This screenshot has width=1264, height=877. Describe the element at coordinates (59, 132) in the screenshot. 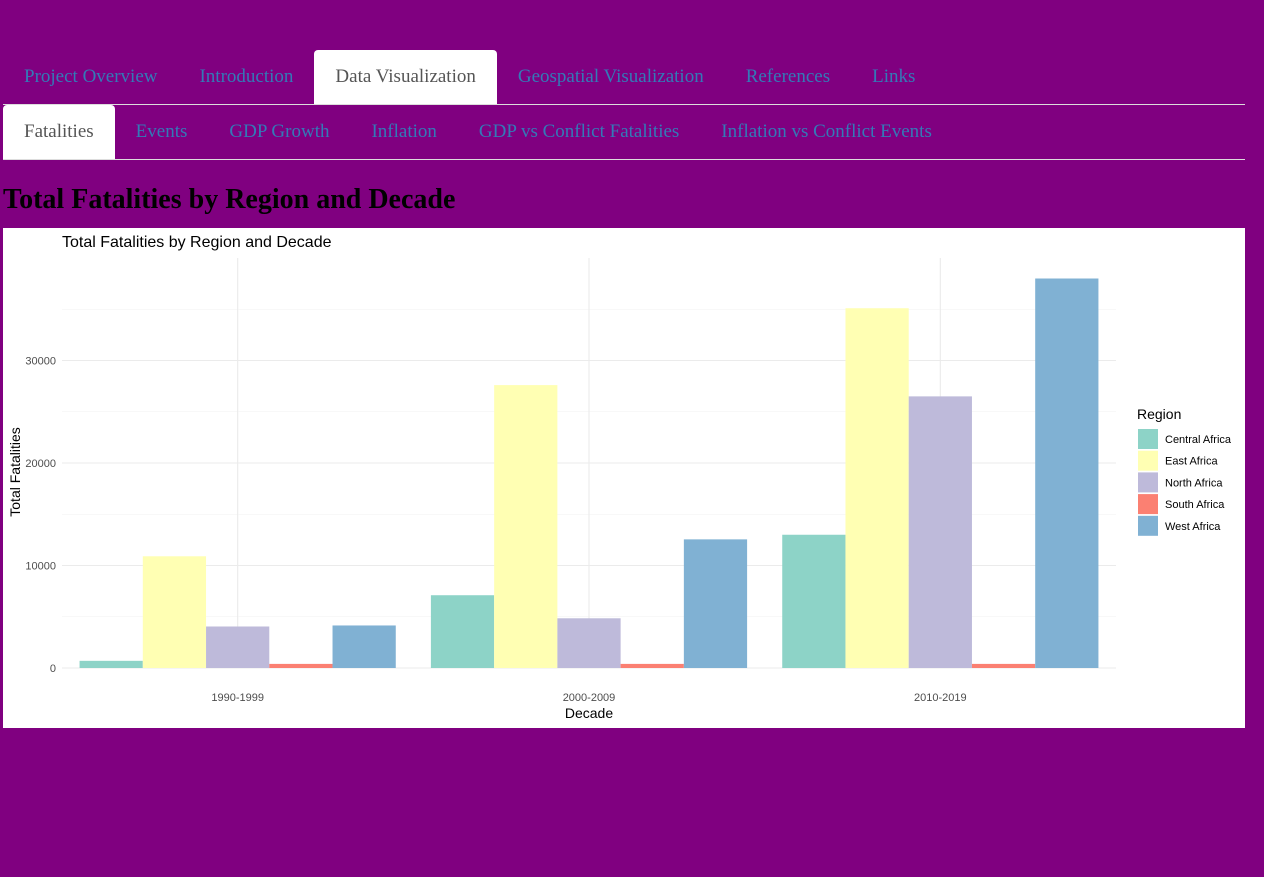

I see `subtab-fatalities: Fatalities` at that location.